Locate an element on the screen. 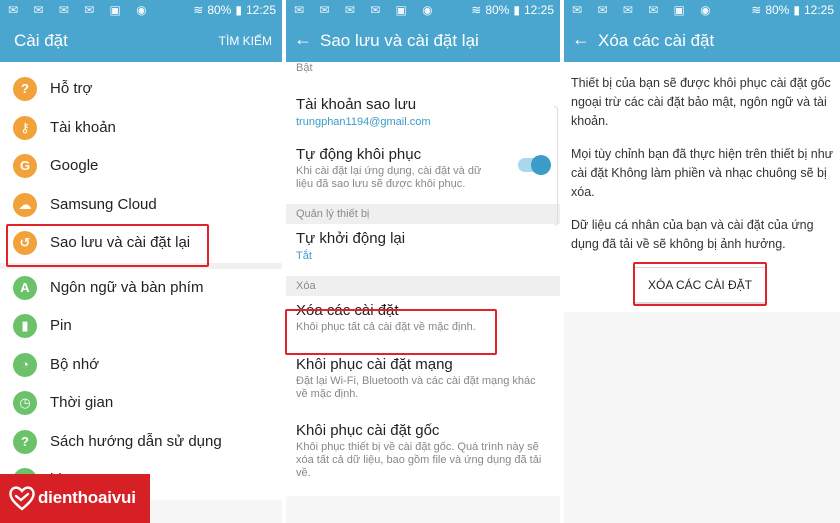 This screenshot has width=840, height=523. heart-hands-icon is located at coordinates (22, 498).